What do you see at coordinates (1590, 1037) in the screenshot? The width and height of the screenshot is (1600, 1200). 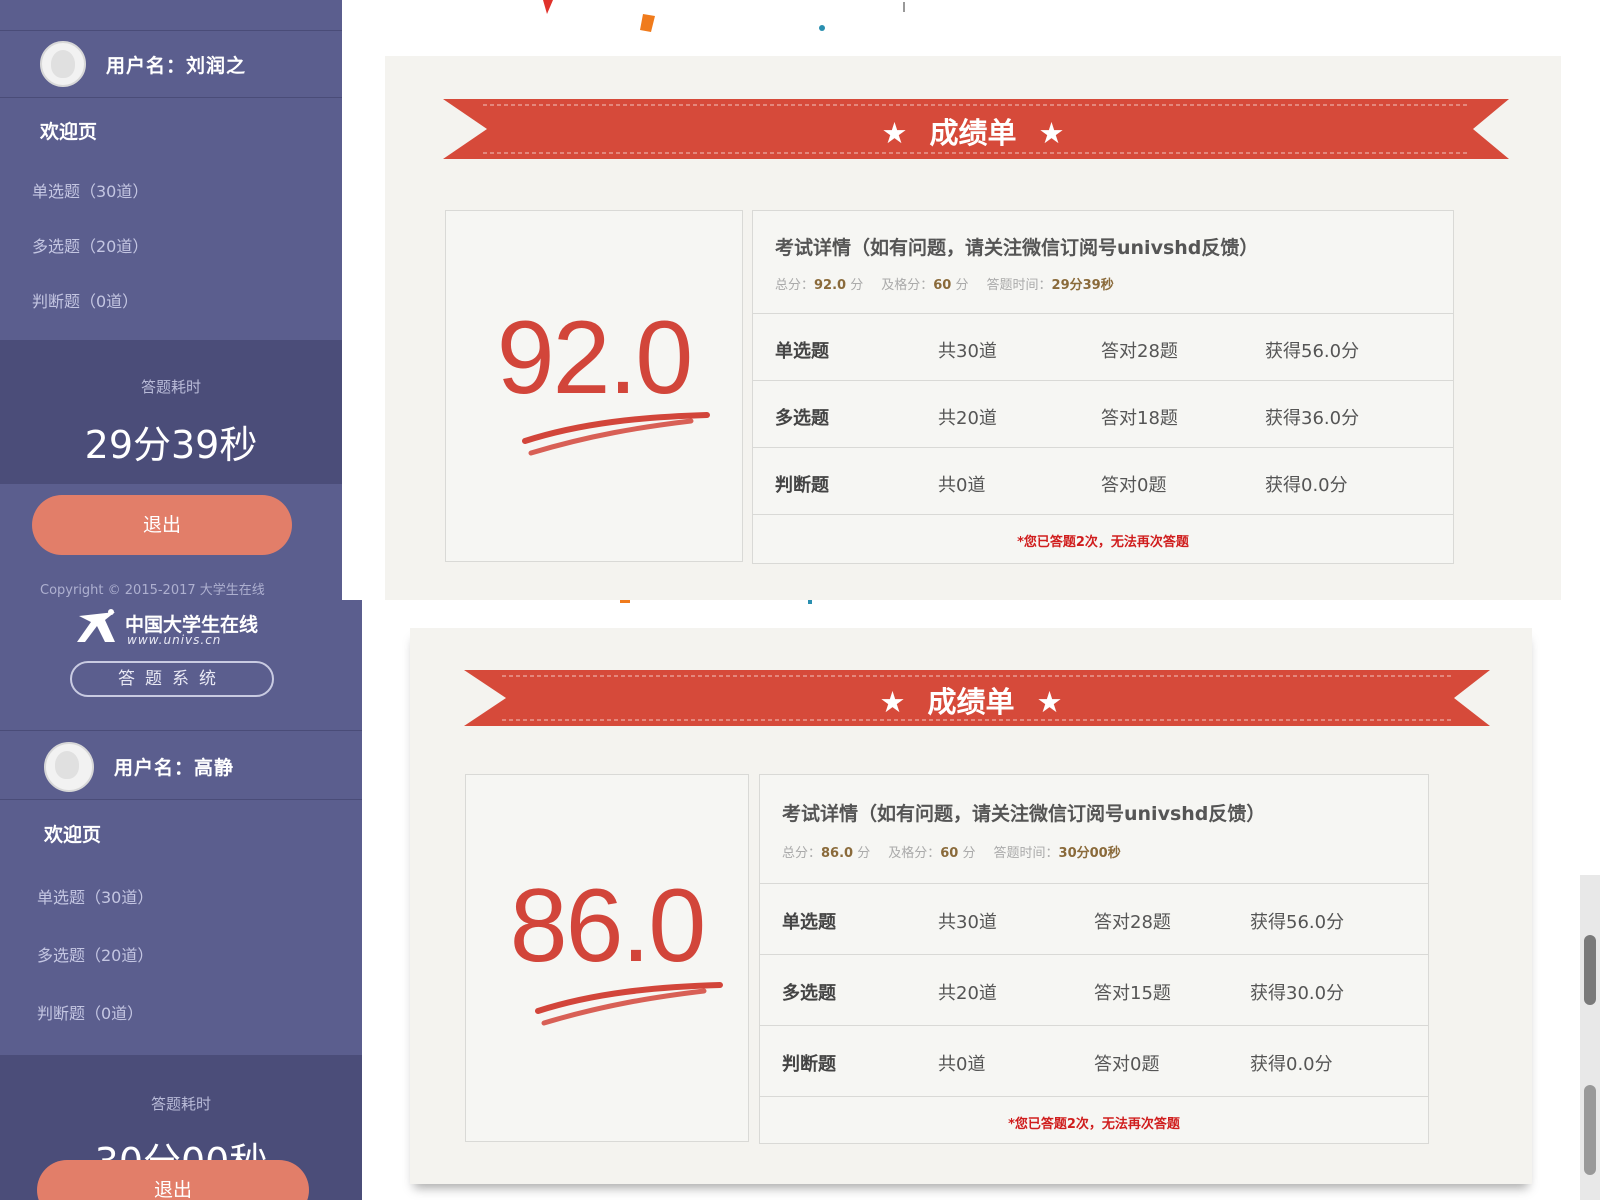 I see `scrollbar` at bounding box center [1590, 1037].